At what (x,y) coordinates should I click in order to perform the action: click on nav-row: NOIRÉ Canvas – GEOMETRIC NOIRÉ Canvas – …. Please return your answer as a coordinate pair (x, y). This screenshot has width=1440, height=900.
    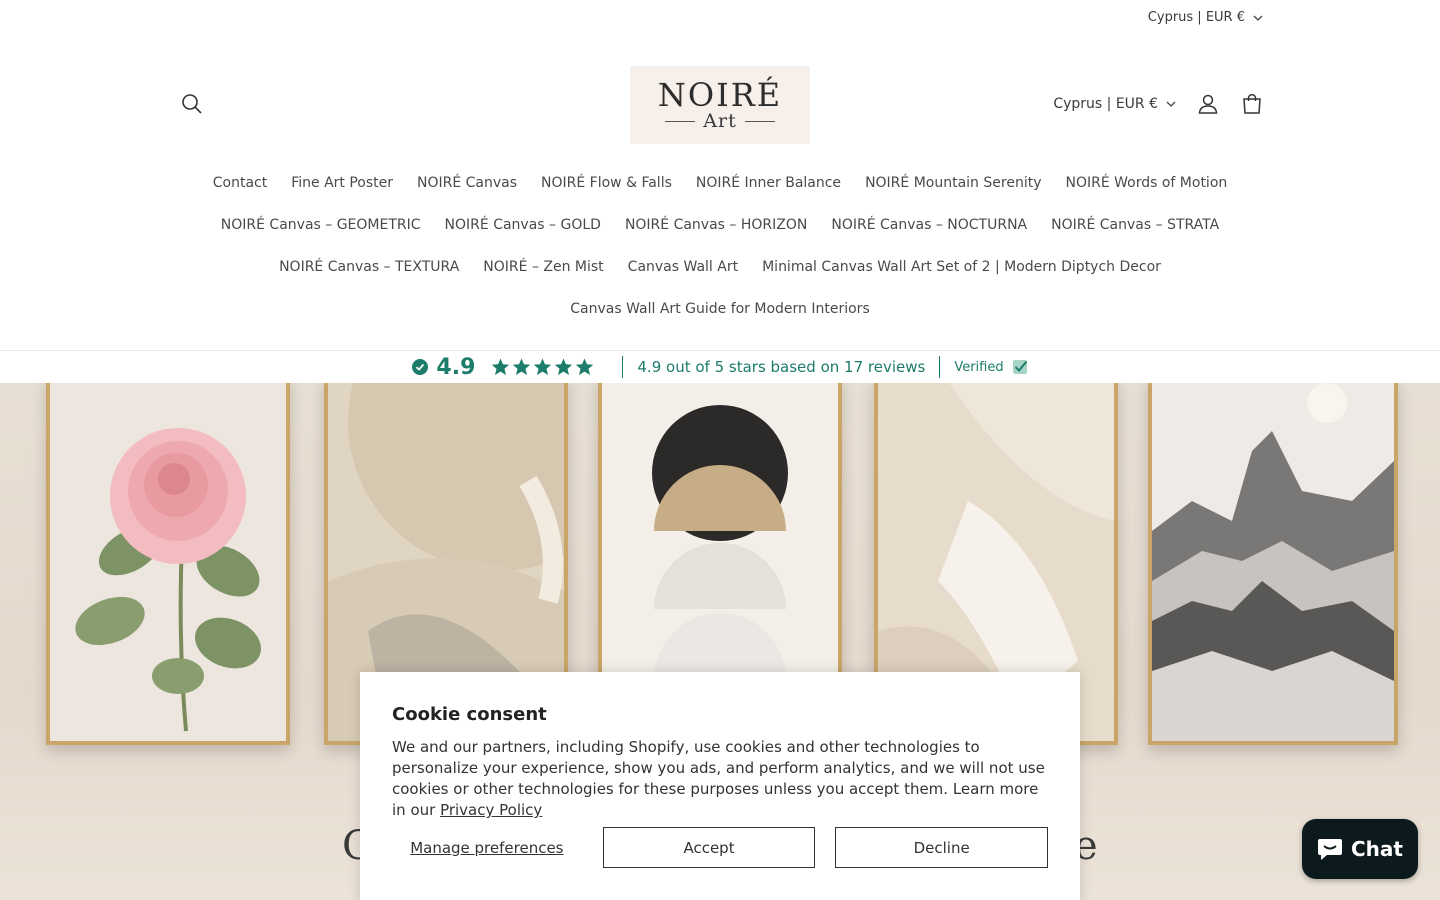
    Looking at the image, I should click on (720, 225).